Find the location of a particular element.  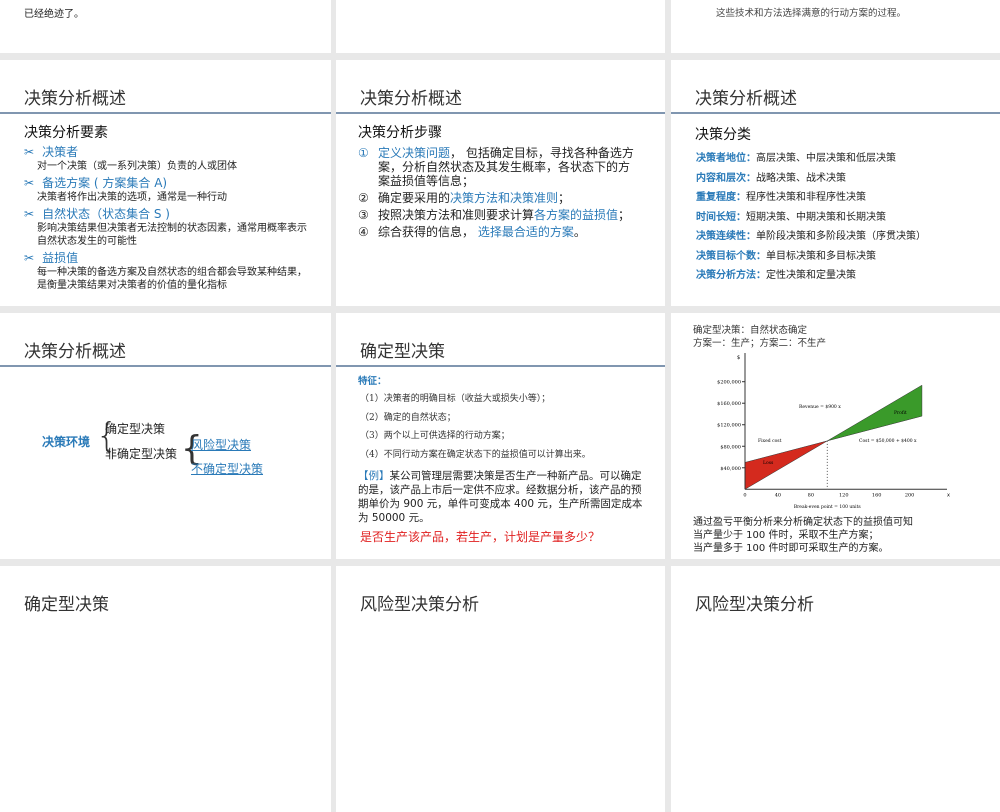

step-part: 。 is located at coordinates (579, 232).